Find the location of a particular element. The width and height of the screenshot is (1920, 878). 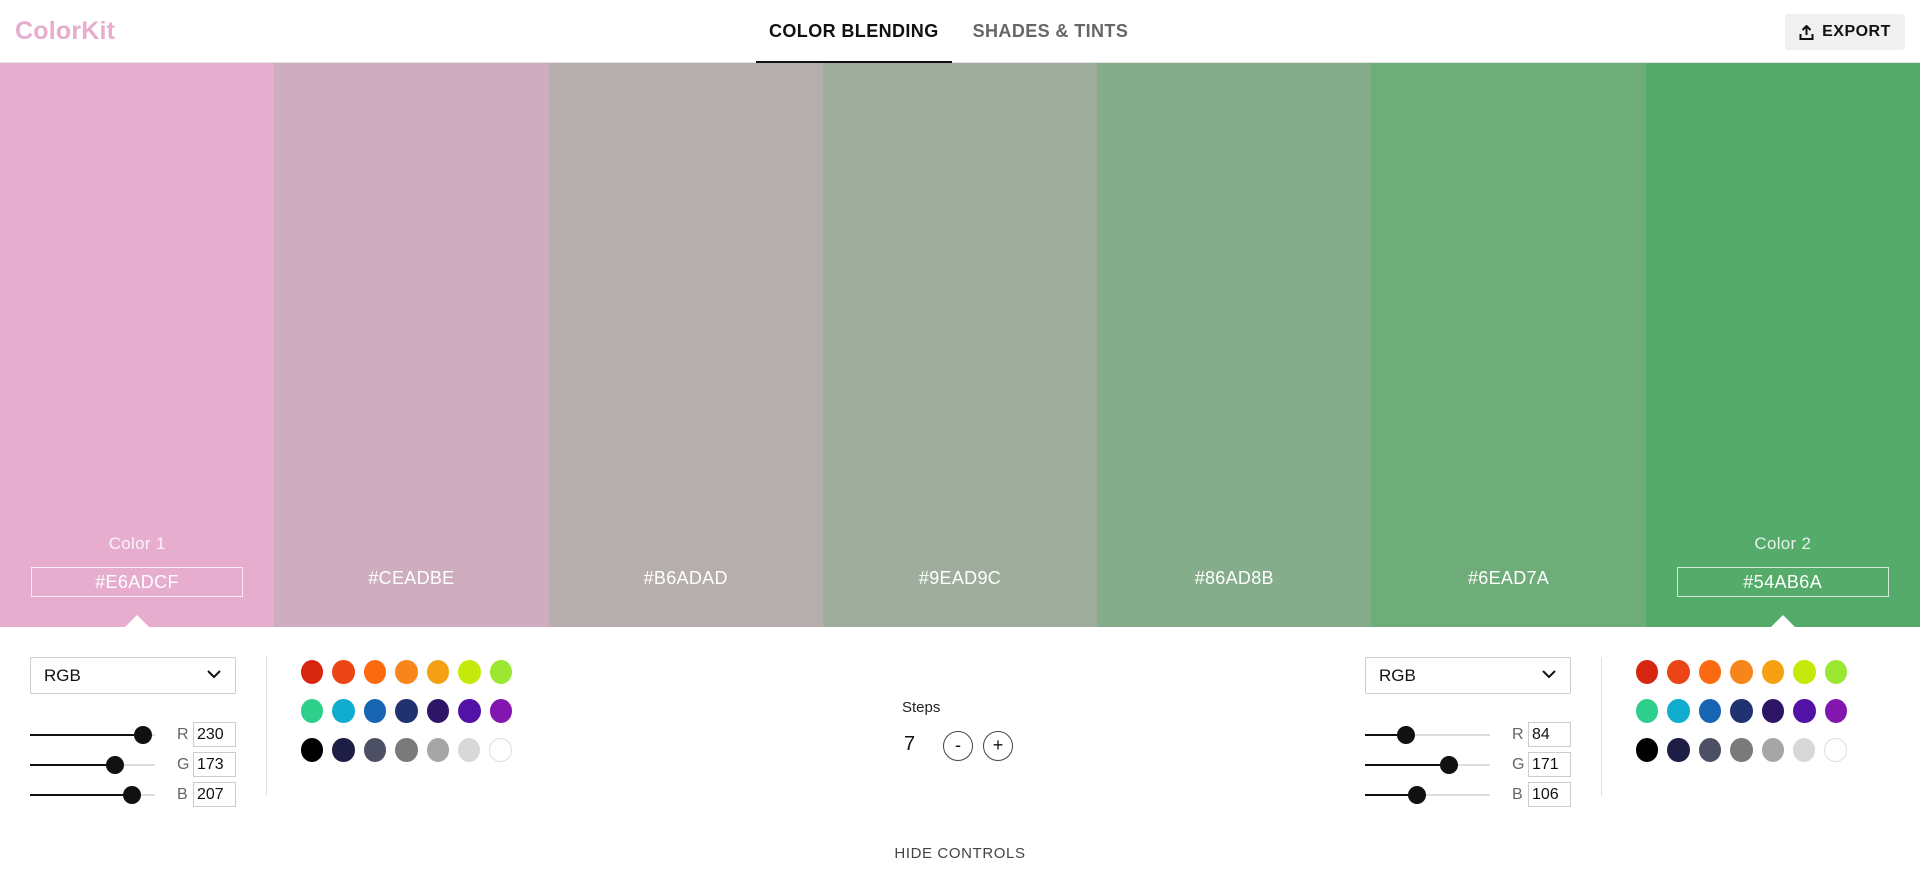

r-value-input: 84 is located at coordinates (1549, 734).